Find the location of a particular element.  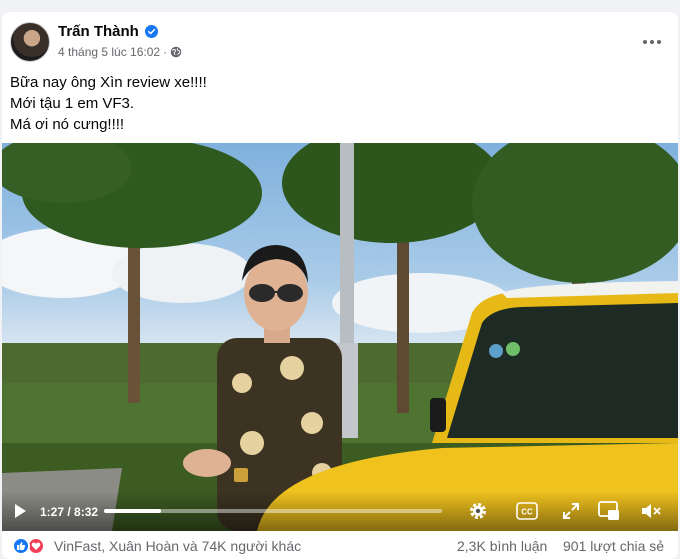

closed-captions-icon: CC is located at coordinates (527, 511).